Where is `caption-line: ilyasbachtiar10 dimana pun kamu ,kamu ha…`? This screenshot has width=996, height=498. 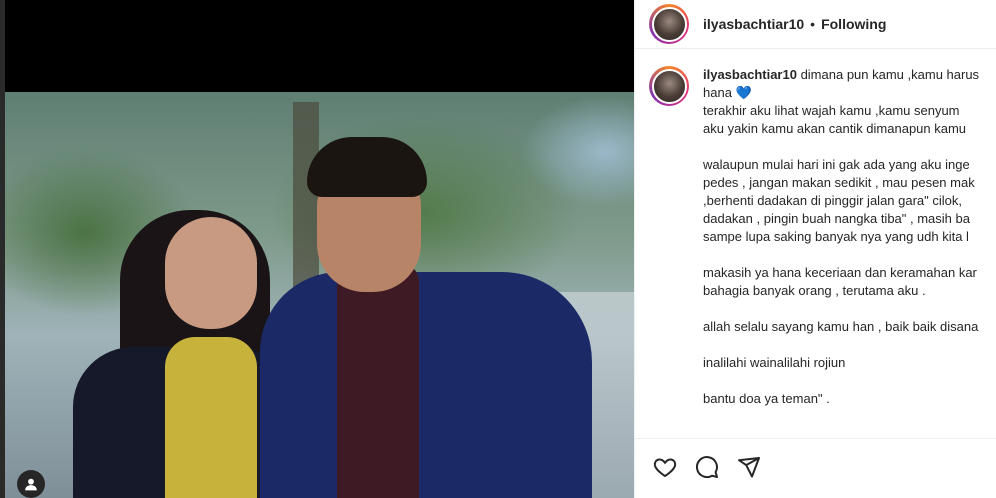
caption-line: ilyasbachtiar10 dimana pun kamu ,kamu ha… is located at coordinates (841, 75).